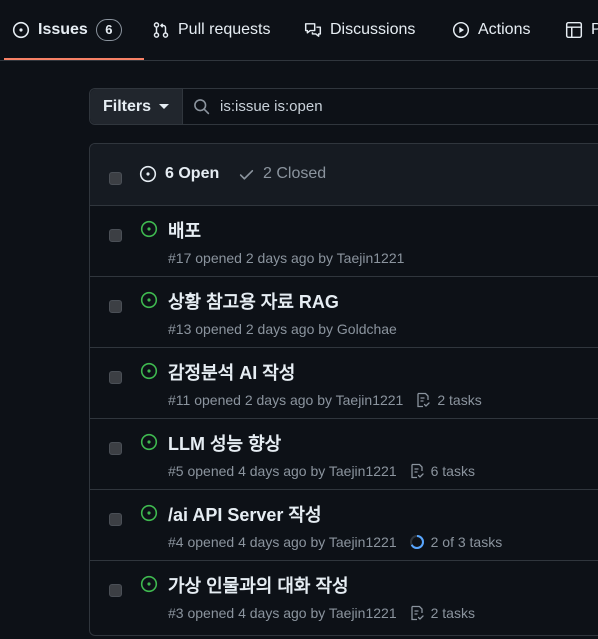 Image resolution: width=598 pixels, height=639 pixels. Describe the element at coordinates (282, 471) in the screenshot. I see `issue-meta-text: #5 opened 4 days ago by Taejin1221` at that location.